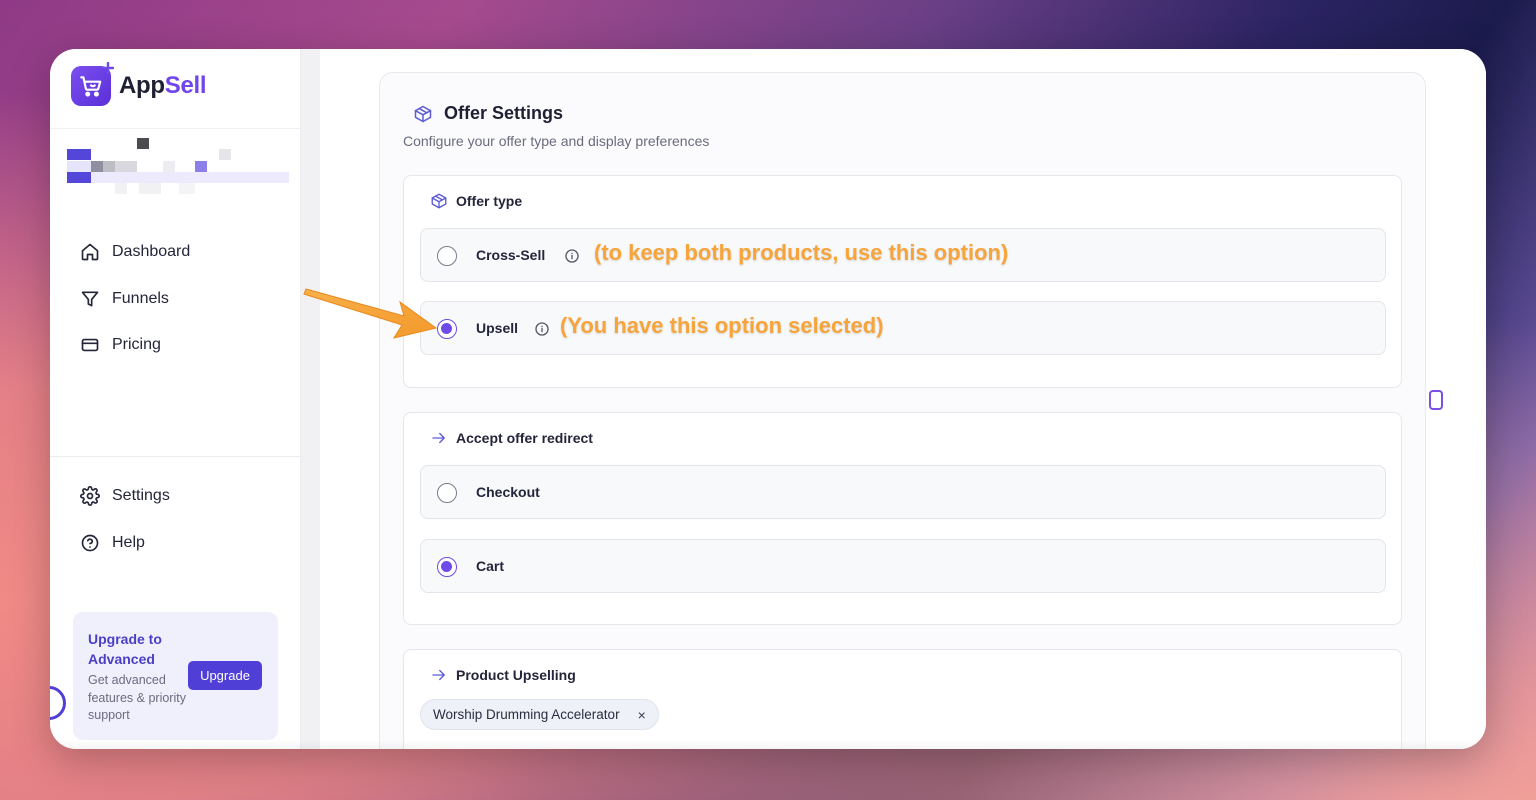  I want to click on checkout-radio, so click(447, 493).